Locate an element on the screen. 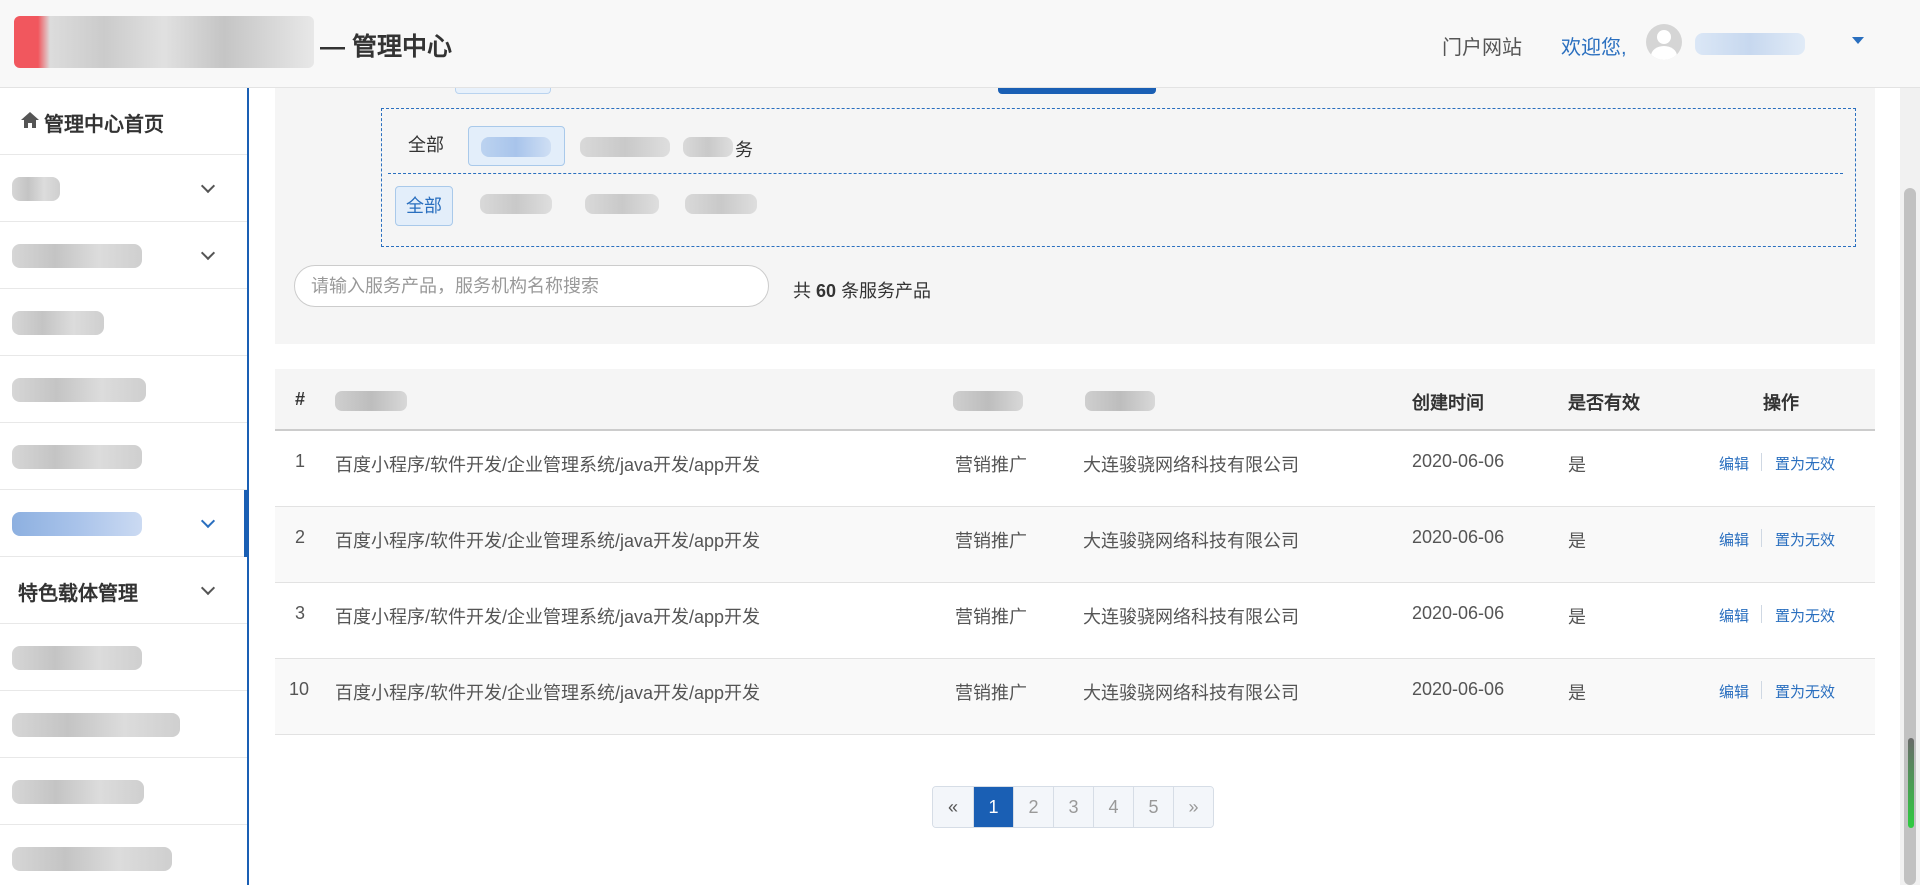  page-button-3: 3 is located at coordinates (1073, 807).